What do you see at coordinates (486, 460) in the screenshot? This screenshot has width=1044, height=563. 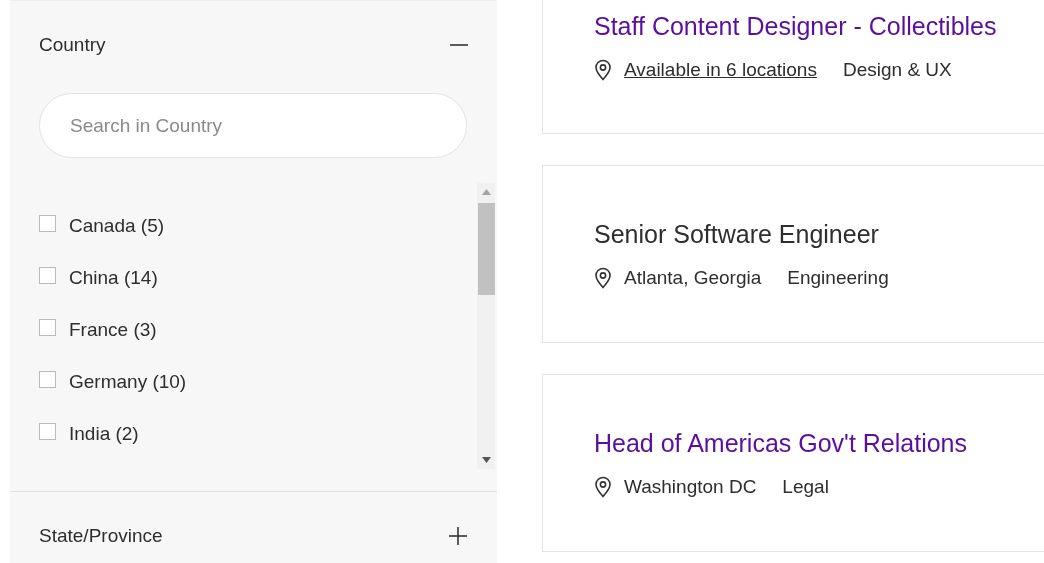 I see `scroll-down-icon` at bounding box center [486, 460].